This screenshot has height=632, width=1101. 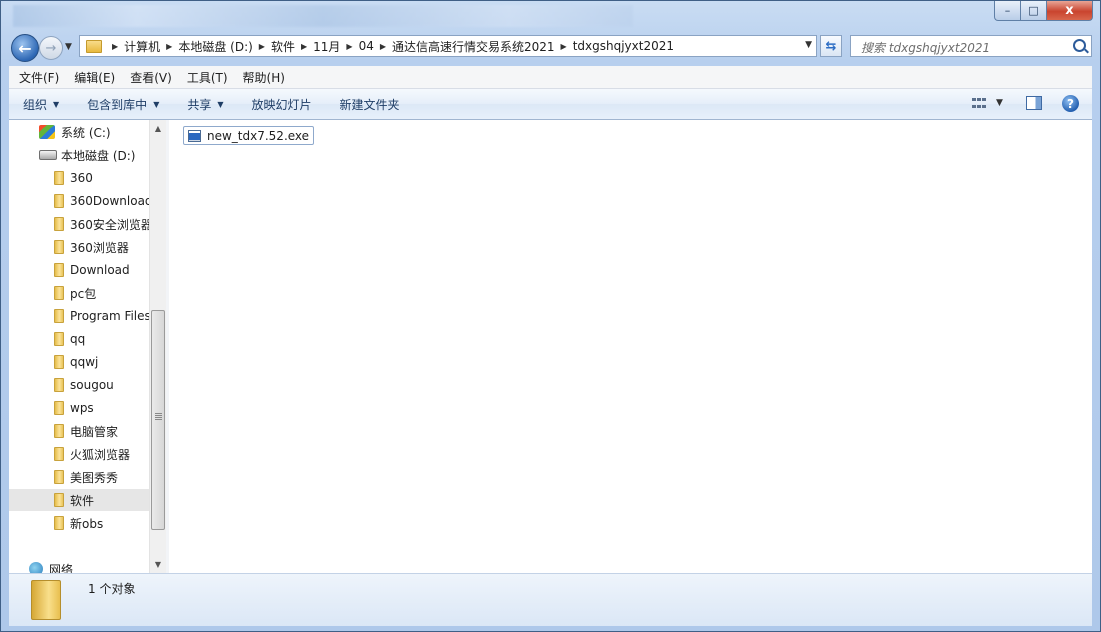 I want to click on tree-folder: pc包, so click(x=79, y=293).